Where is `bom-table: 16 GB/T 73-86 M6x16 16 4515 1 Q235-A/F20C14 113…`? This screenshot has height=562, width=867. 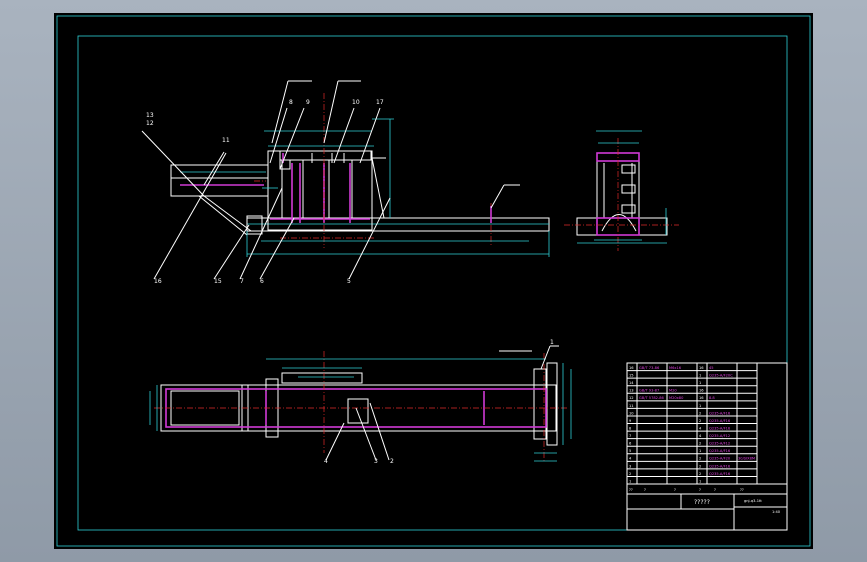 bom-table: 16 GB/T 73-86 M6x16 16 4515 1 Q235-A/F20C14 113… is located at coordinates (703, 438).